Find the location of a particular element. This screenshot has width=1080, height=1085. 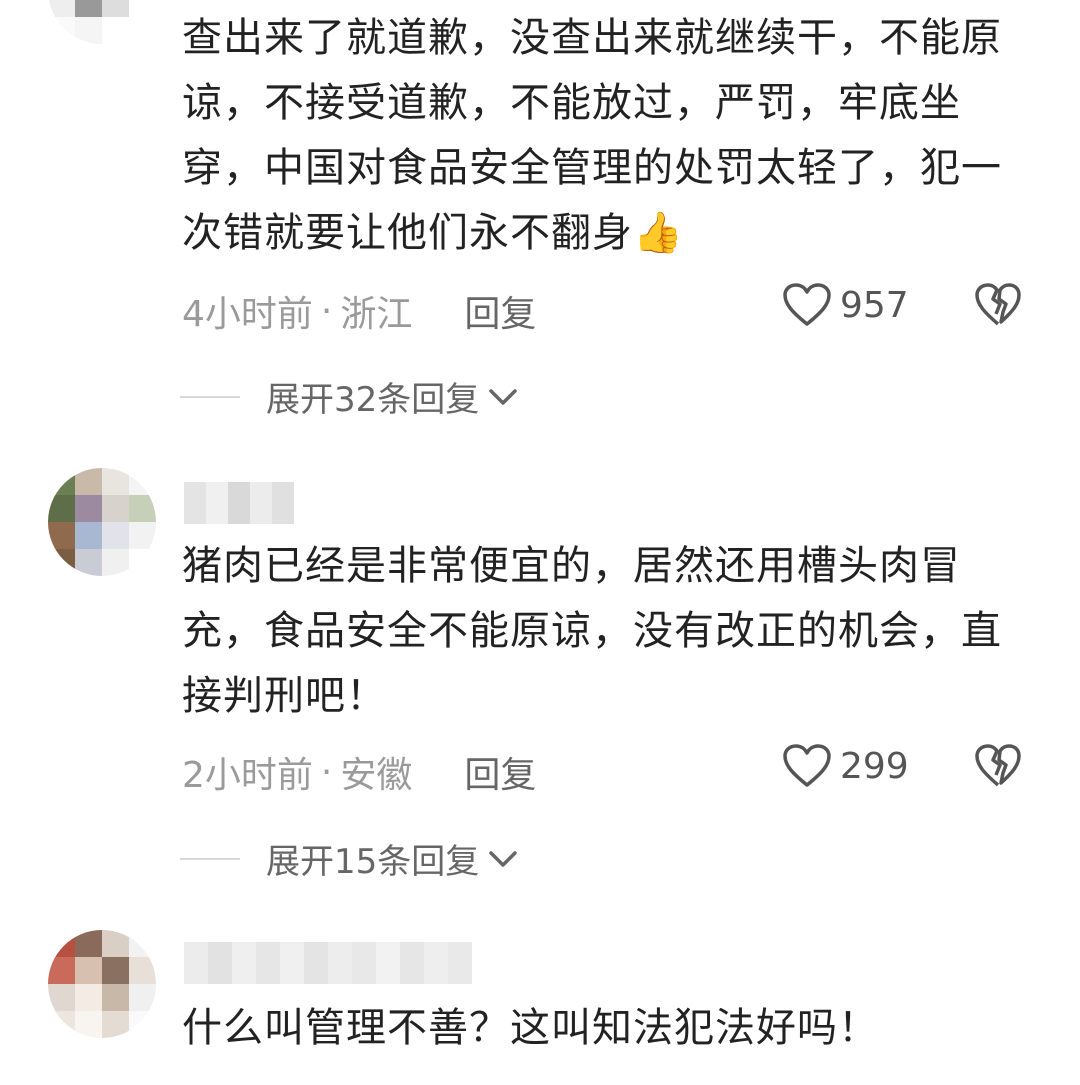

like-count: 957 is located at coordinates (874, 305).